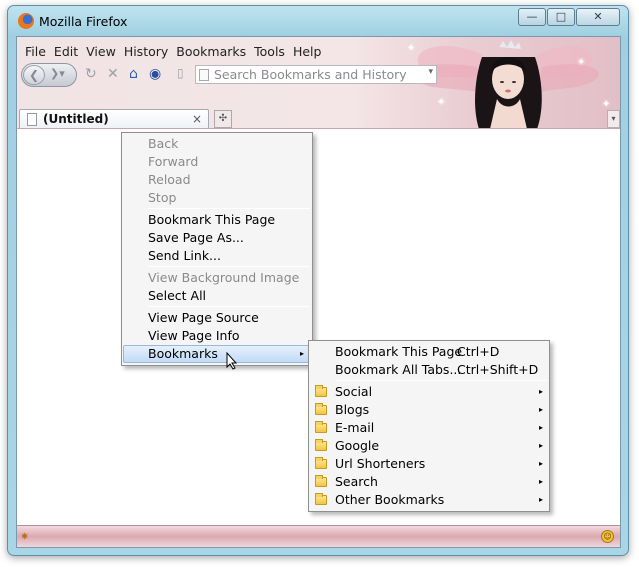  I want to click on menu-tools: Tools, so click(269, 51).